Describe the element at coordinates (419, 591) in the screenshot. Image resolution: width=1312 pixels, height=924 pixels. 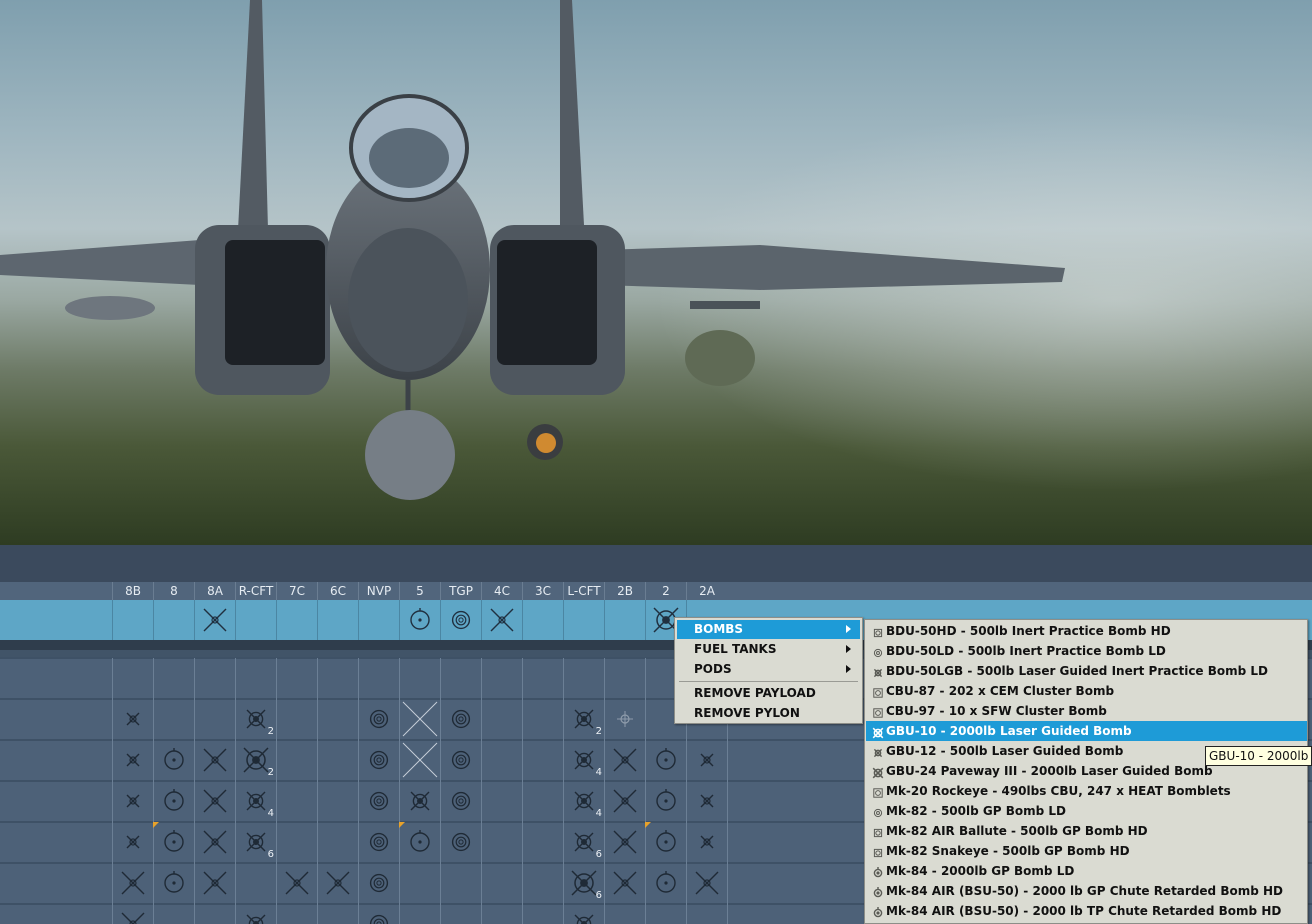
I see `pylon-header-5: 5` at that location.